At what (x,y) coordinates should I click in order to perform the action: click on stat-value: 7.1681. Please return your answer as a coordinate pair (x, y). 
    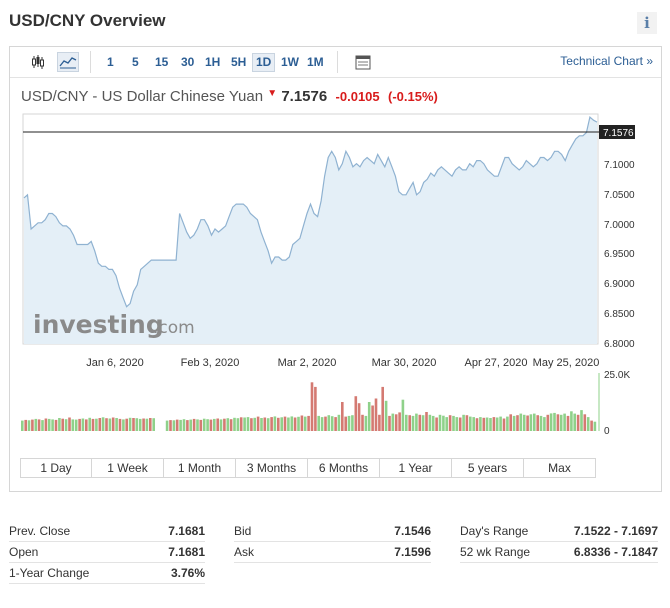
    Looking at the image, I should click on (174, 552).